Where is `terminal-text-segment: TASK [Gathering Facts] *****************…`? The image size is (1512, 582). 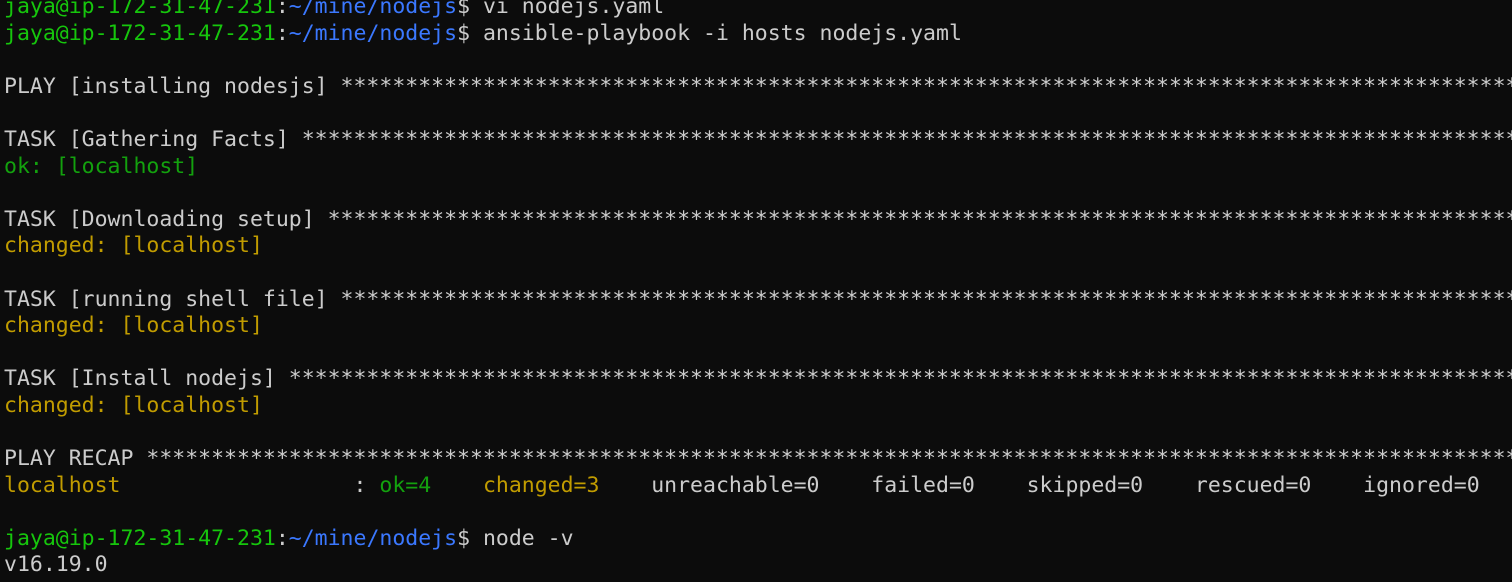 terminal-text-segment: TASK [Gathering Facts] *****************… is located at coordinates (758, 139).